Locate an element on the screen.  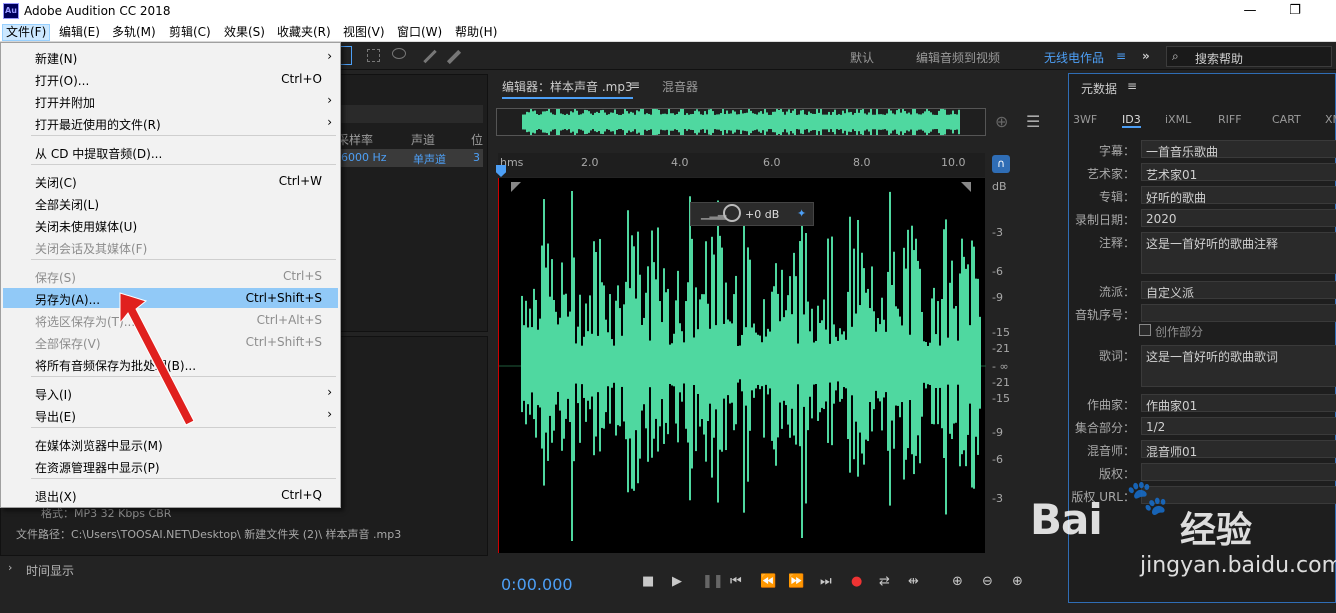
metadata-field-input: 混音师01 is located at coordinates (1238, 449).